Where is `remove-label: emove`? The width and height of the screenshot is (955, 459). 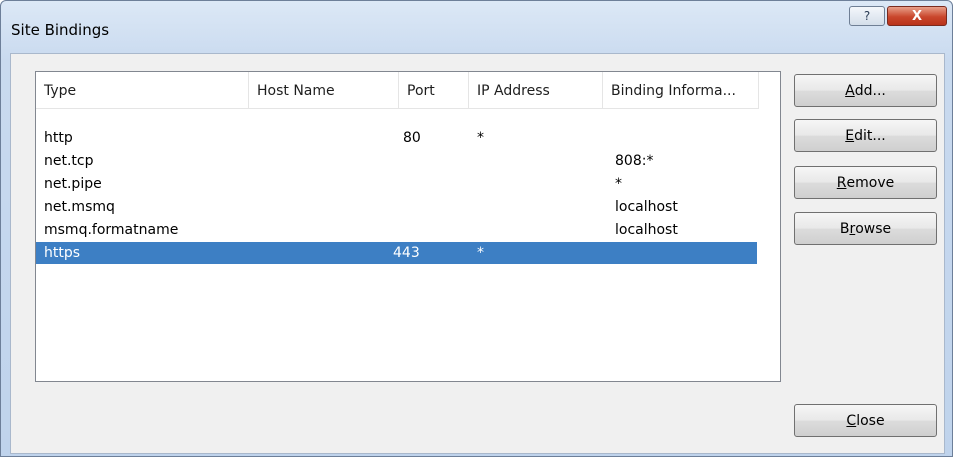 remove-label: emove is located at coordinates (870, 182).